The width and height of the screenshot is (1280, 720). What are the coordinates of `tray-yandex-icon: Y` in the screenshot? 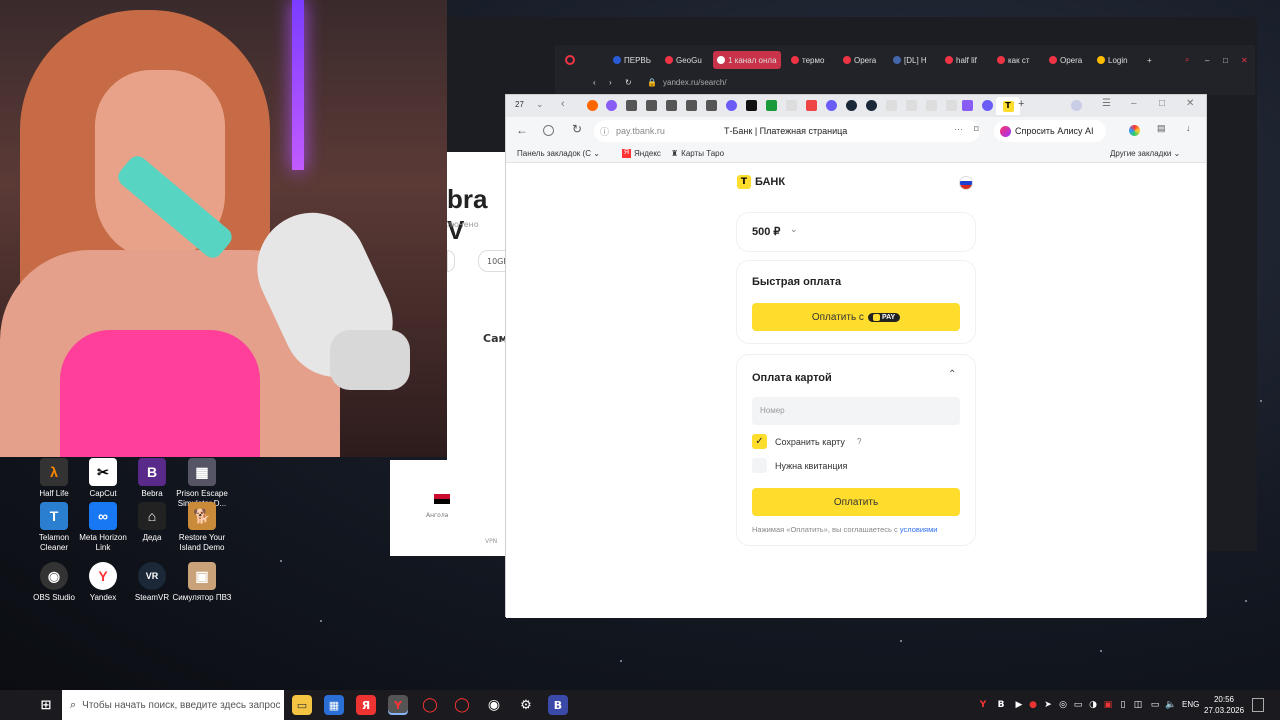 It's located at (983, 705).